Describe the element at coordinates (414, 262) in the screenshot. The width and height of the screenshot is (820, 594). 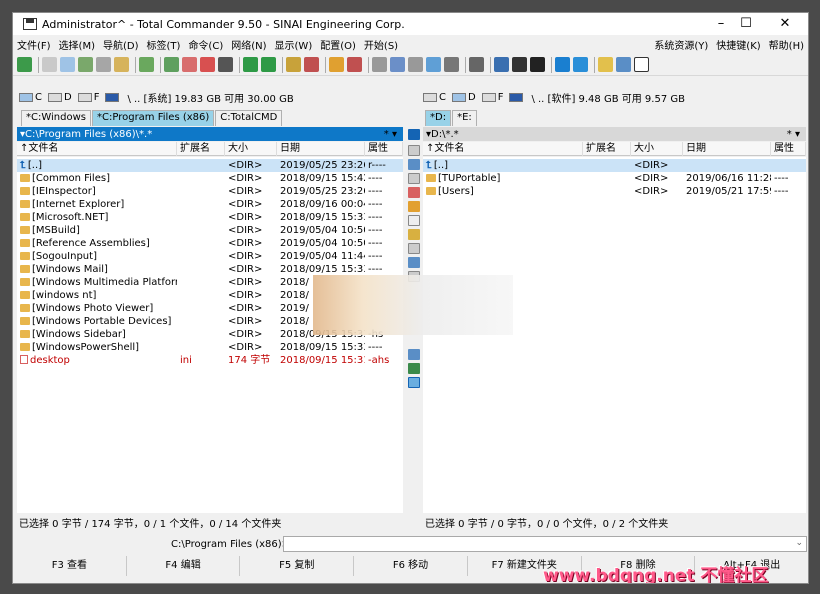
I see `shortcut-icon` at that location.